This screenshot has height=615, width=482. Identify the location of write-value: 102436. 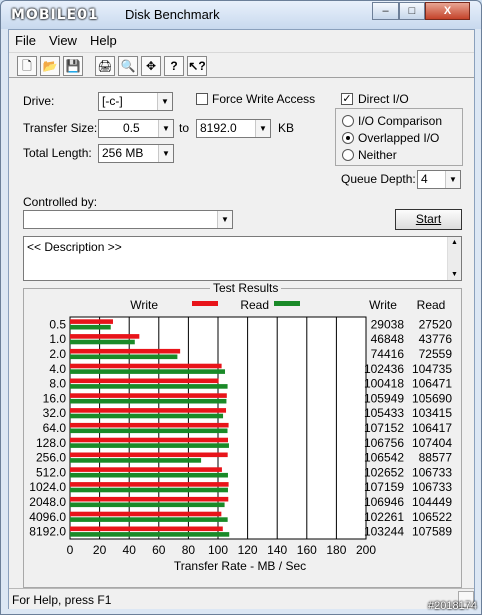
(384, 369).